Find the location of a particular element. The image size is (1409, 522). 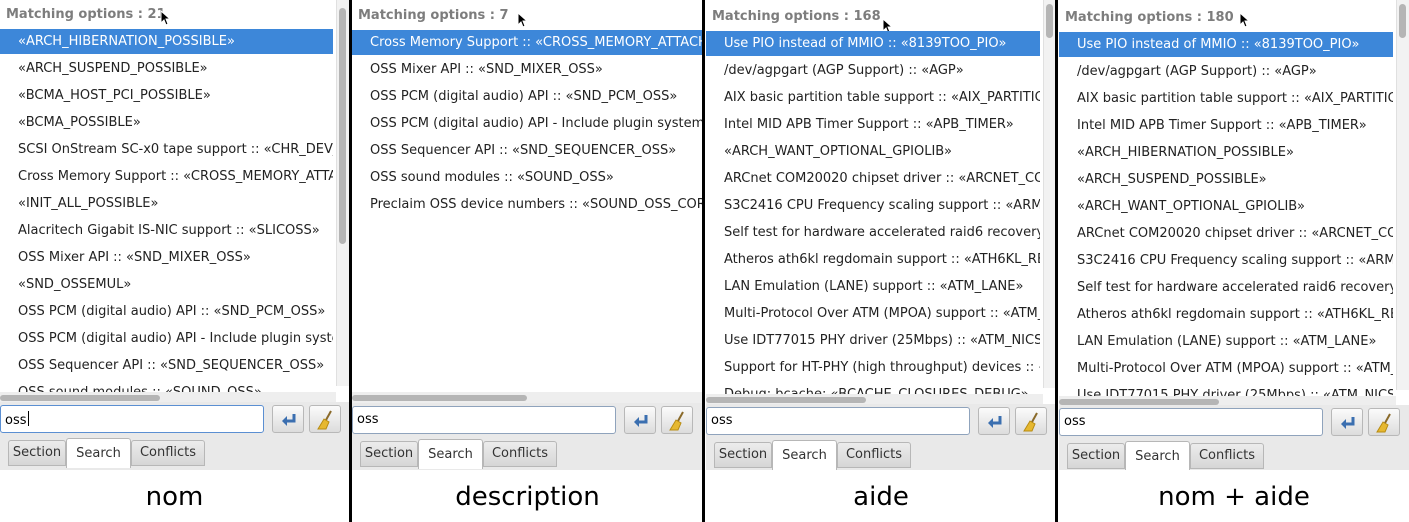

search-bar: oss is located at coordinates (174, 420).